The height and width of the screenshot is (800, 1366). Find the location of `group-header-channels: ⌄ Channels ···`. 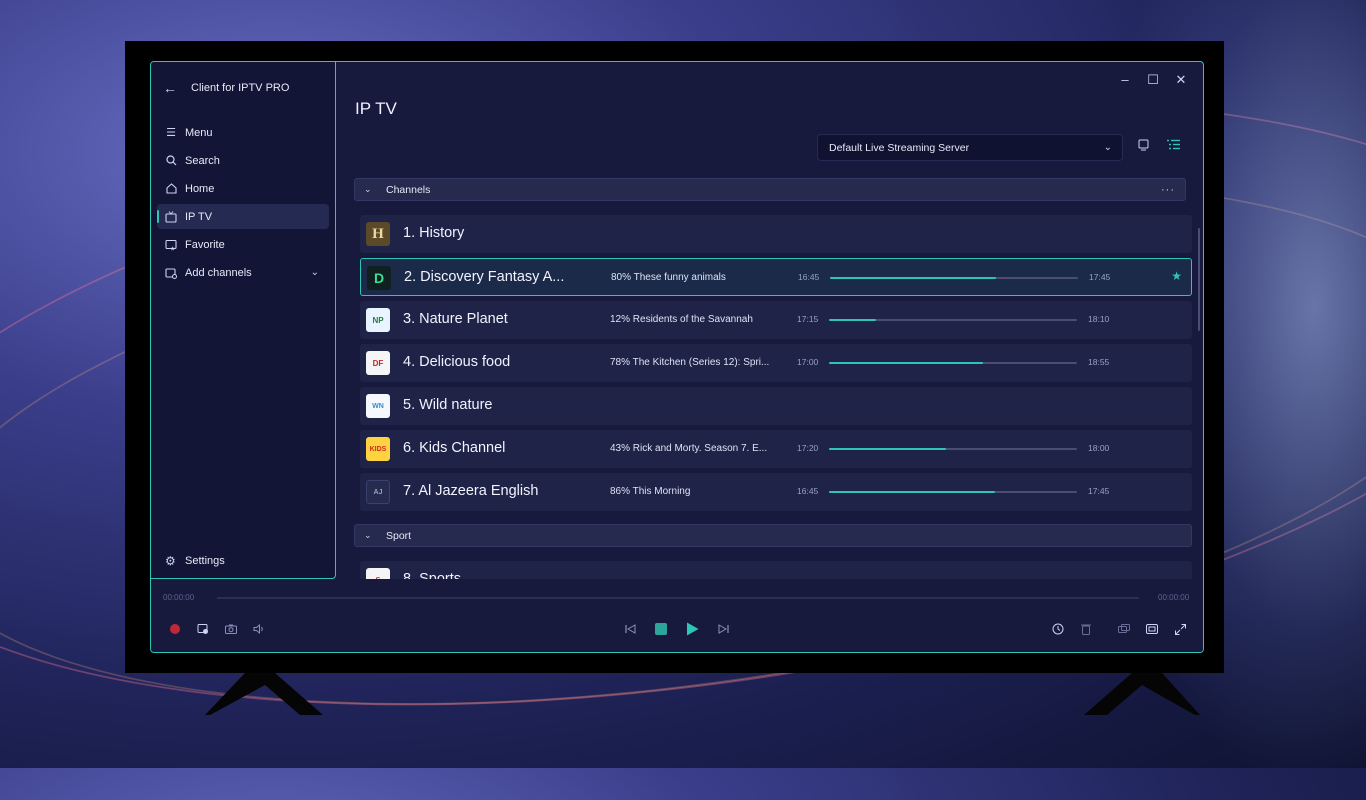

group-header-channels: ⌄ Channels ··· is located at coordinates (770, 189).